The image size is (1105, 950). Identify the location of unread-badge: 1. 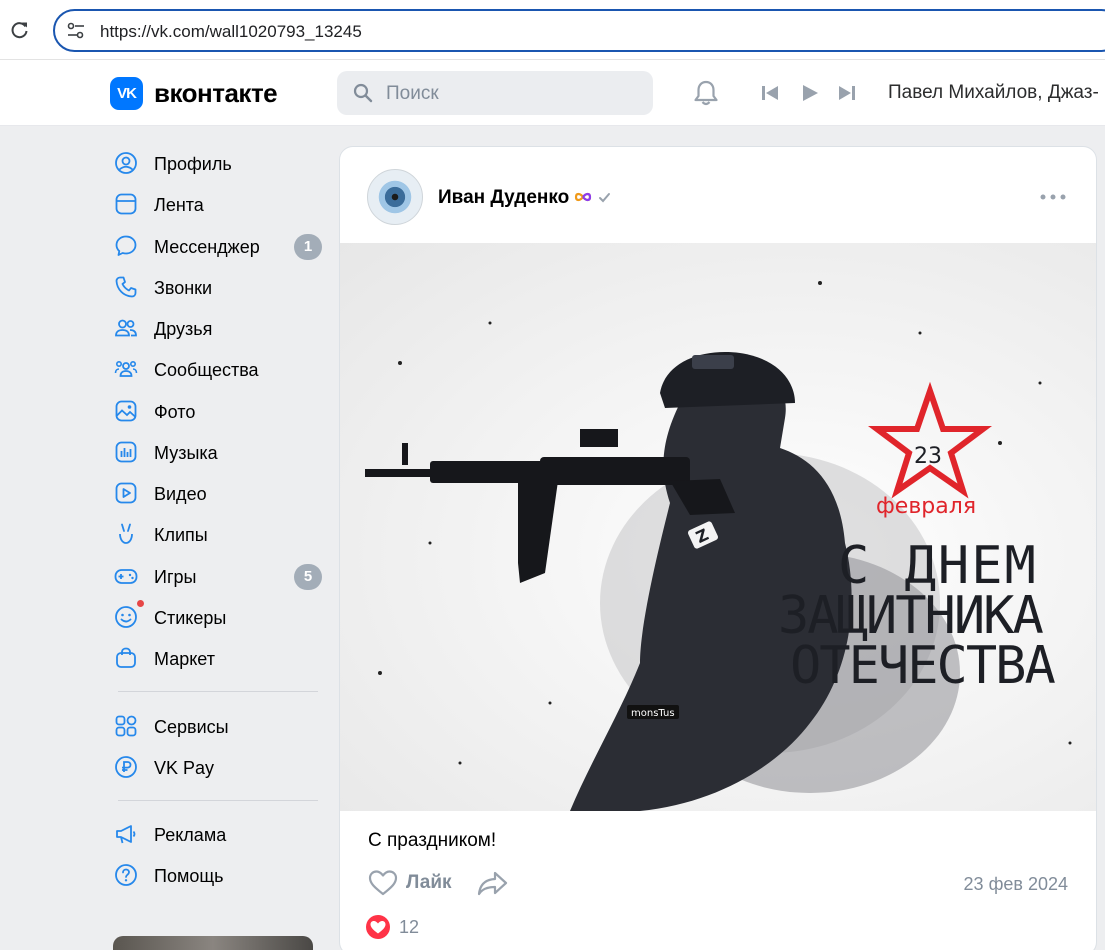
(308, 247).